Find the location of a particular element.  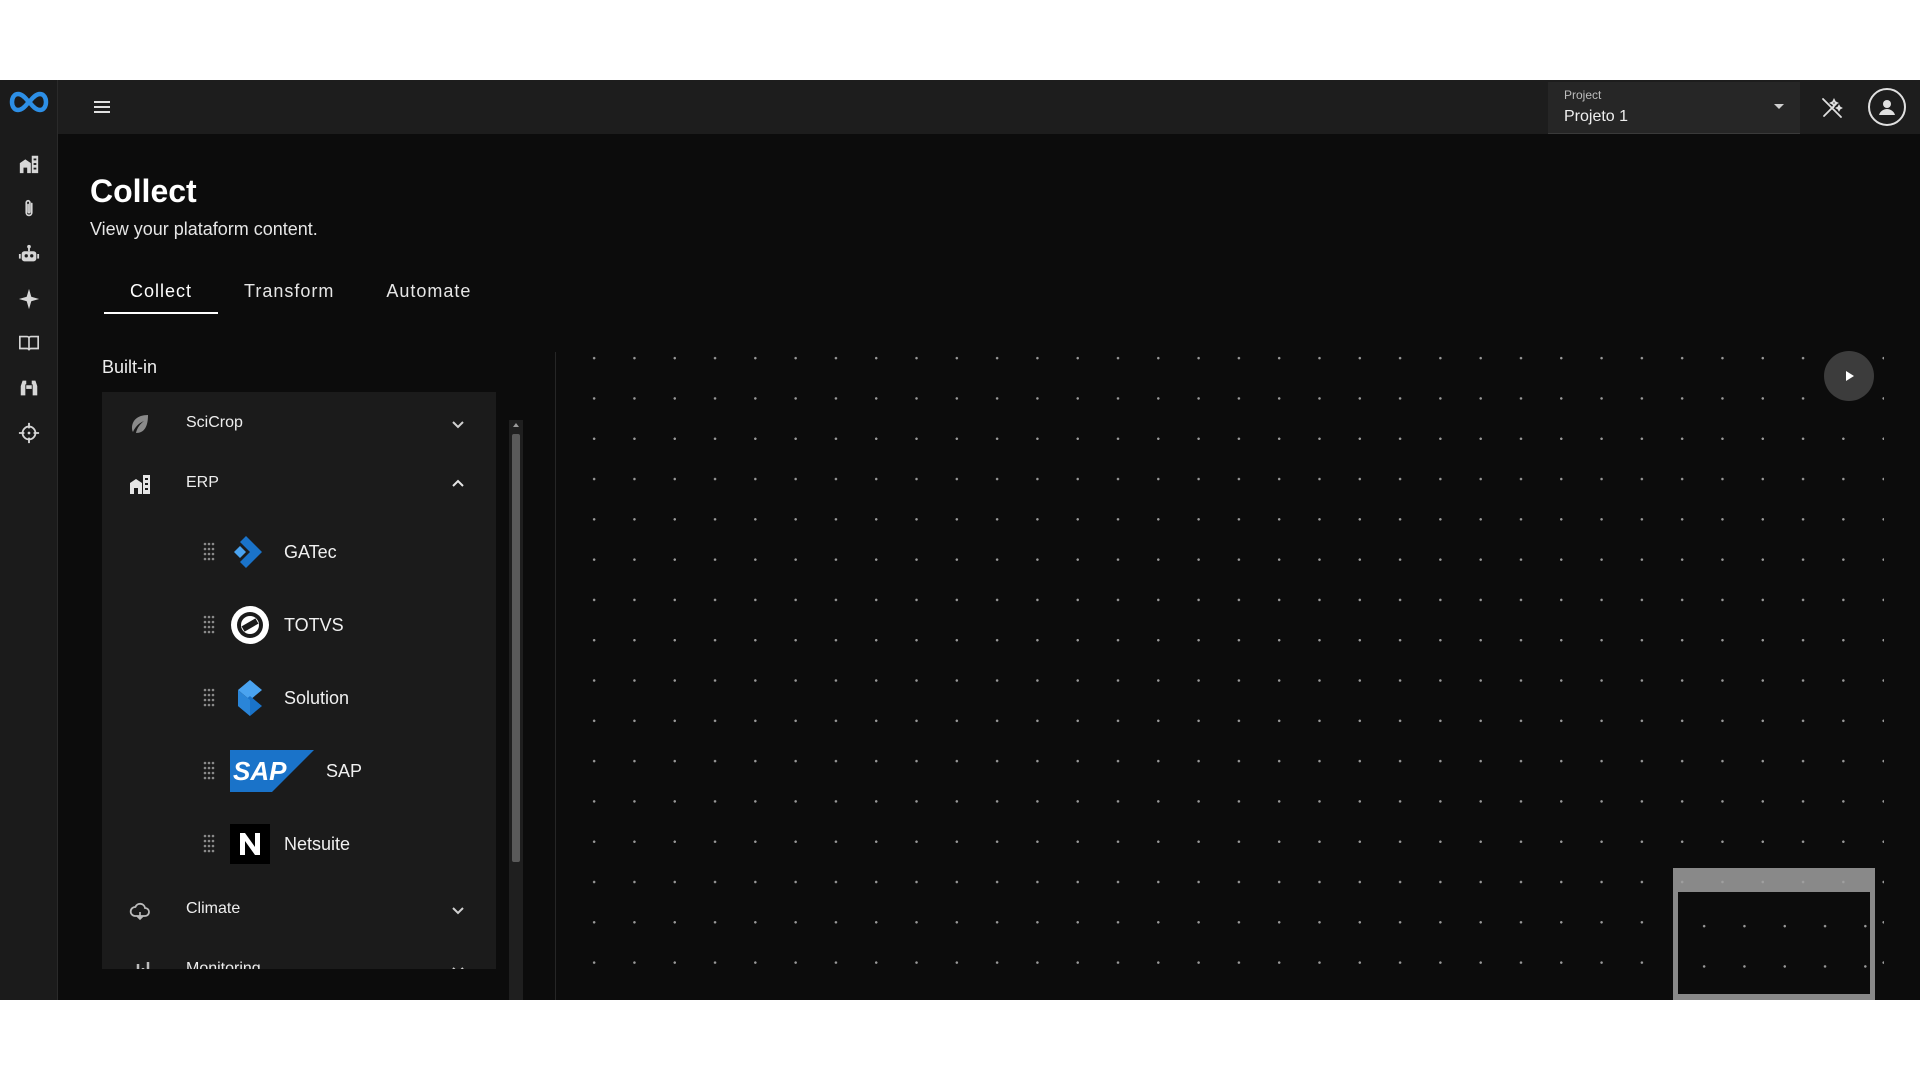

svg-text: SAP is located at coordinates (260, 771).